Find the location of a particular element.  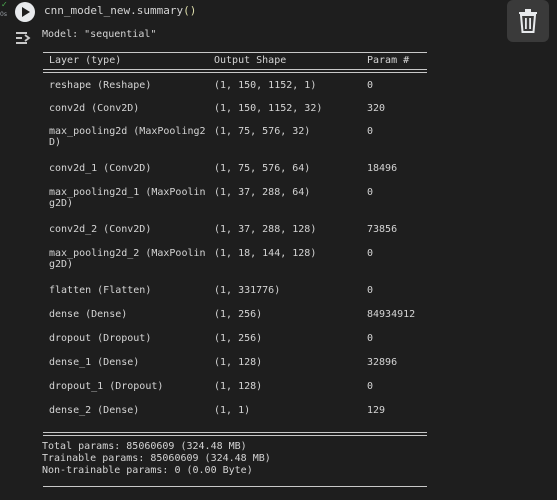

output-toggle-icon is located at coordinates (23, 38).